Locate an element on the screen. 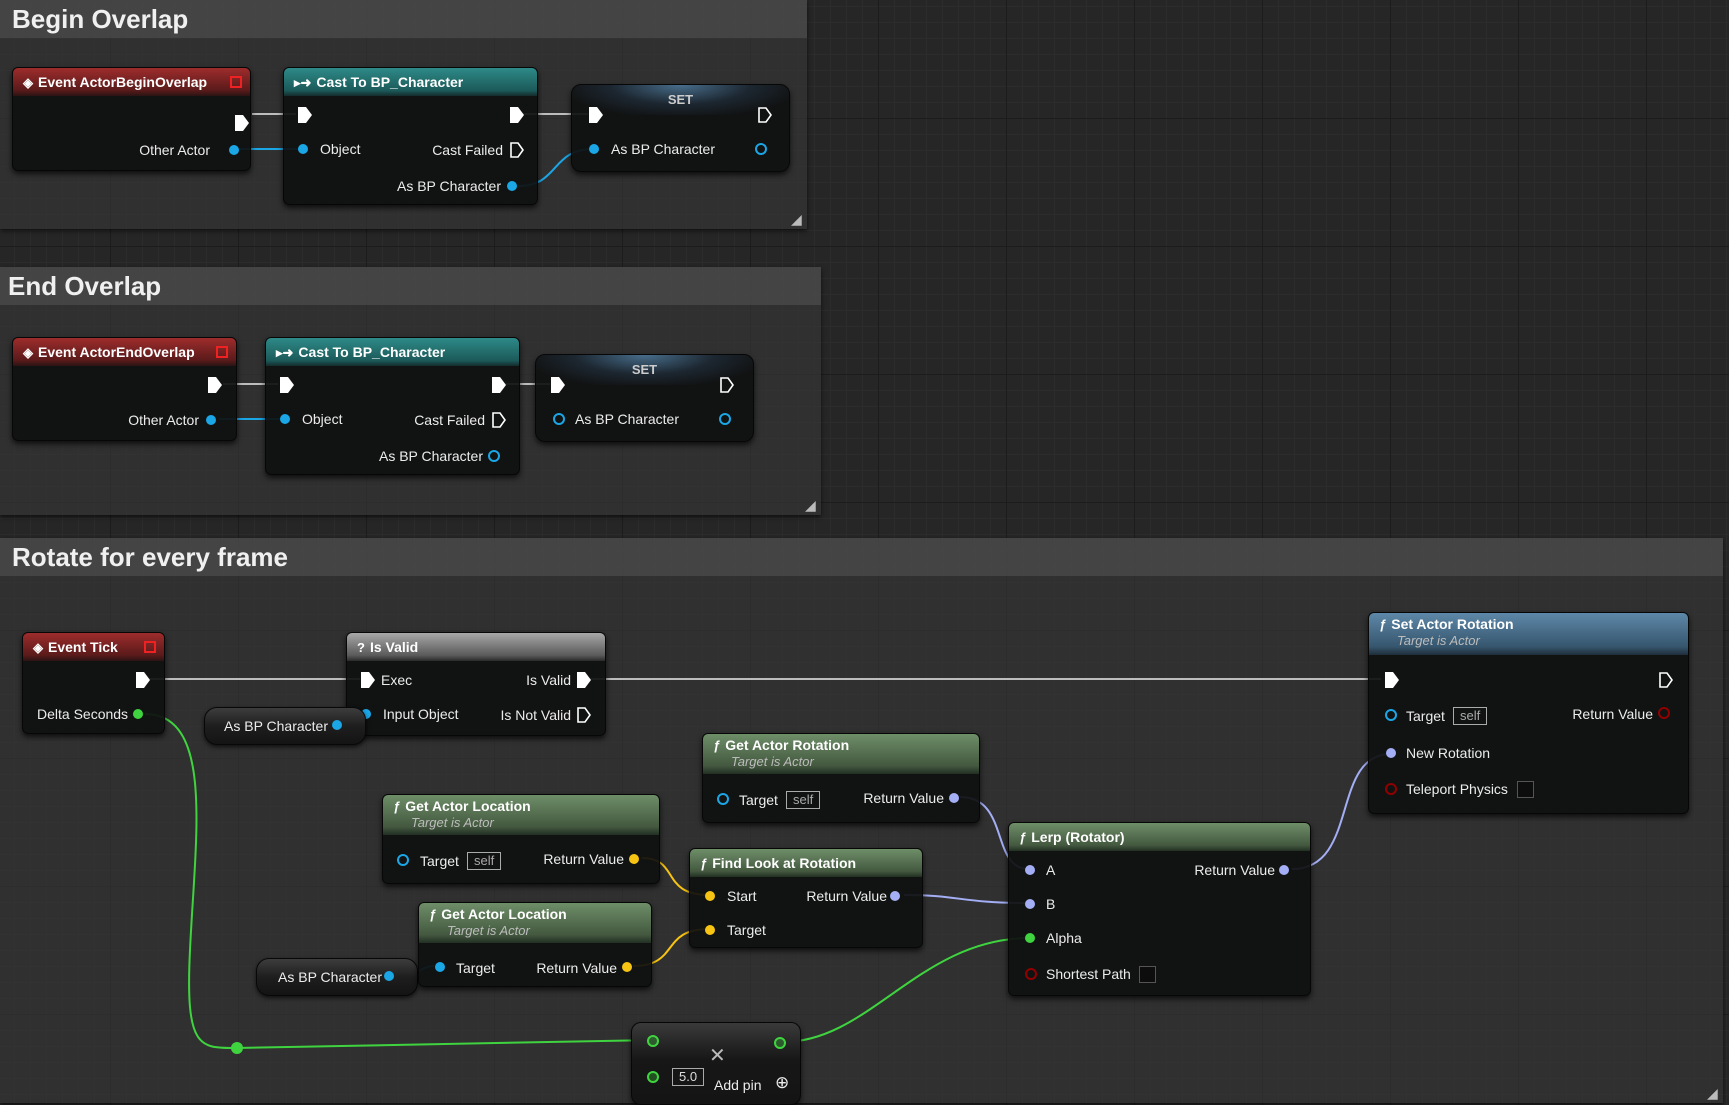 This screenshot has height=1105, width=1729. teleport-physics-checkbox is located at coordinates (1525, 789).